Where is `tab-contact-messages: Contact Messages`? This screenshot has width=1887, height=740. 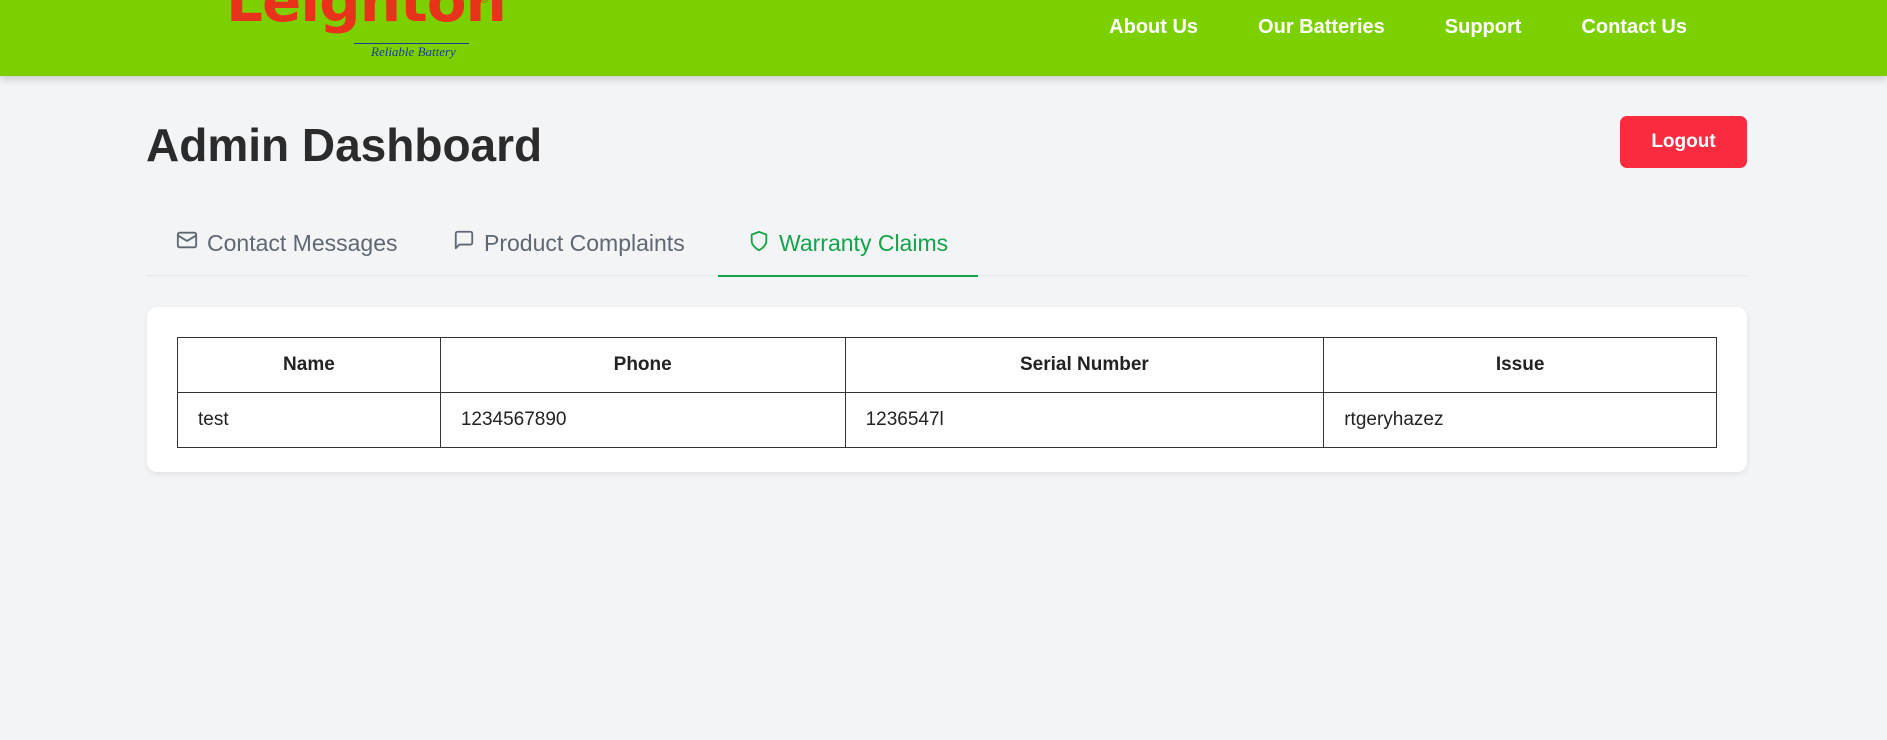
tab-contact-messages: Contact Messages is located at coordinates (286, 243).